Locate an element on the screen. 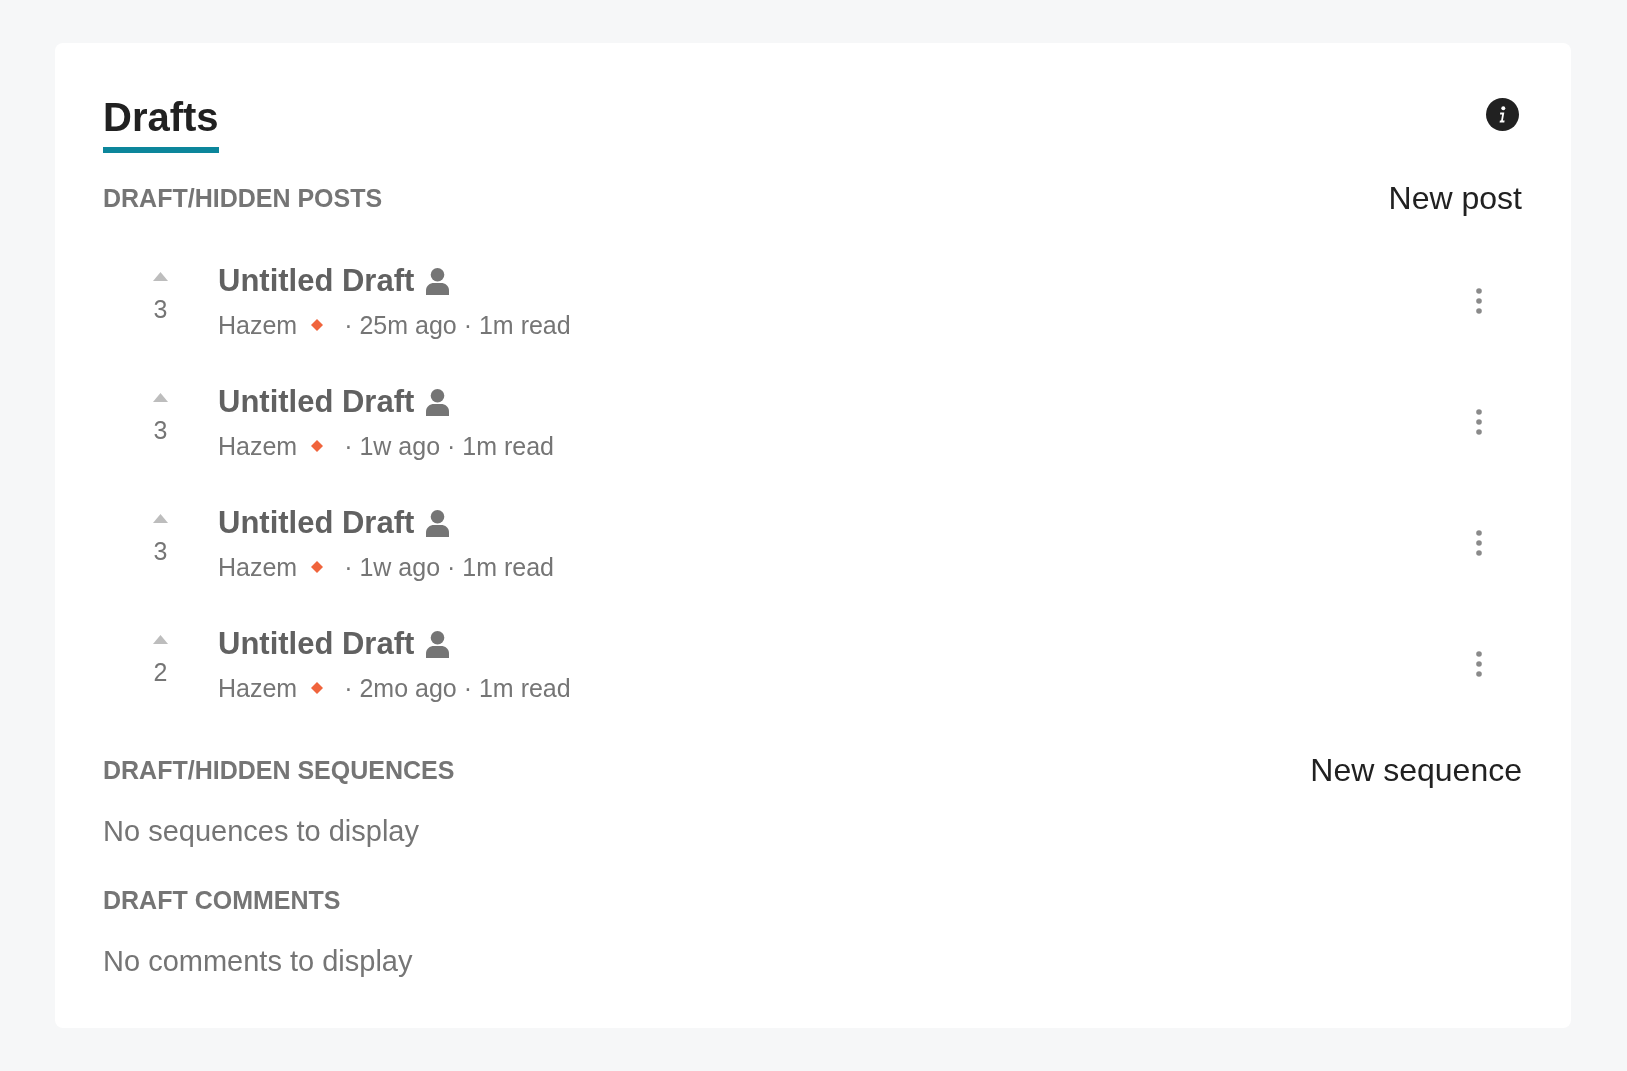 The width and height of the screenshot is (1627, 1071). new-sequence-button: New sequence is located at coordinates (1416, 770).